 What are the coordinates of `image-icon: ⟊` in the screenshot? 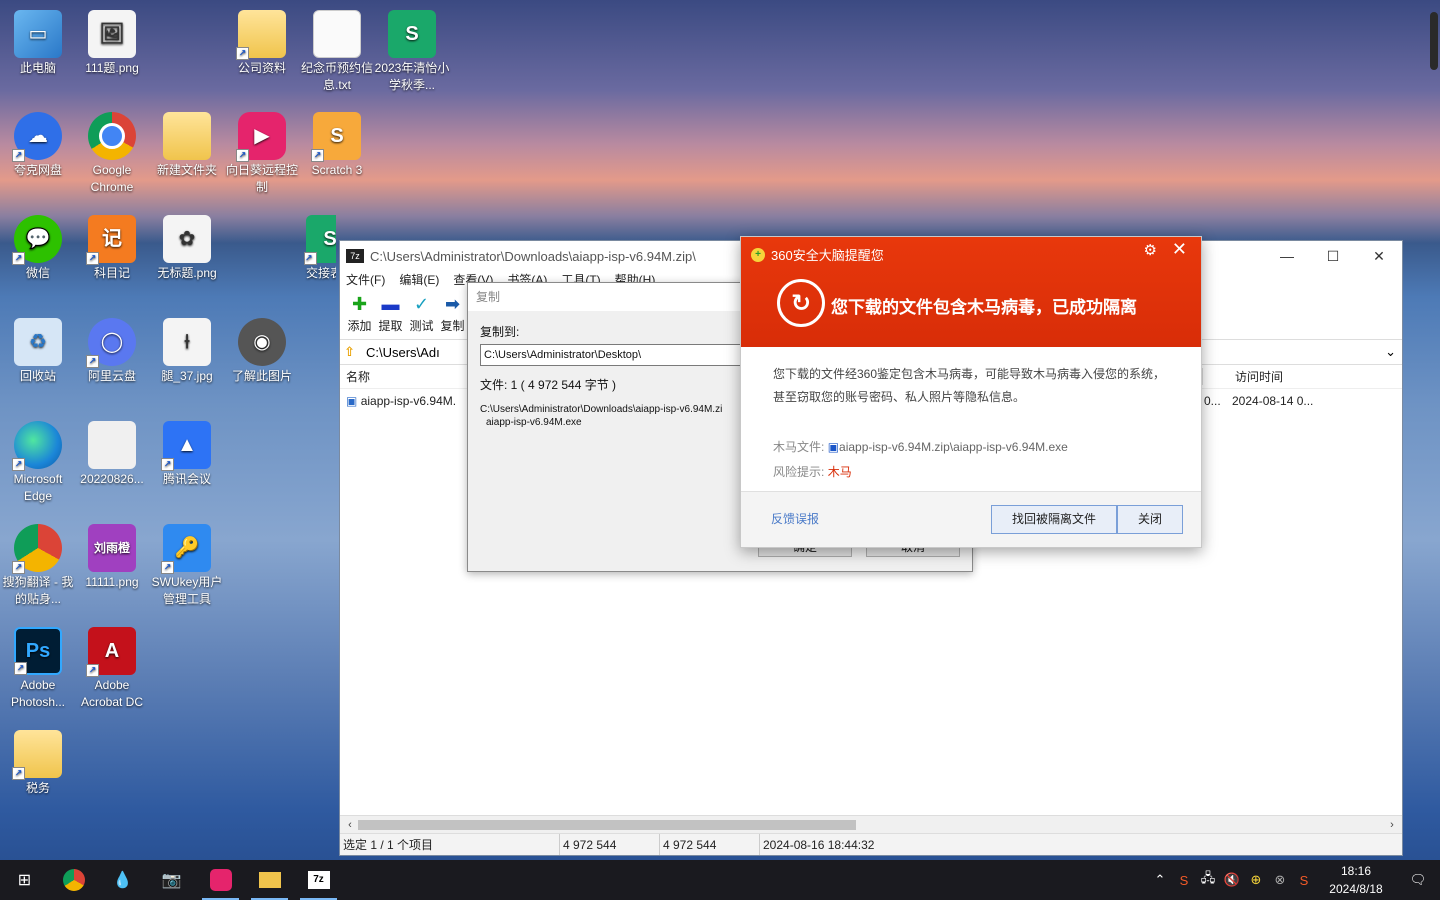 It's located at (187, 342).